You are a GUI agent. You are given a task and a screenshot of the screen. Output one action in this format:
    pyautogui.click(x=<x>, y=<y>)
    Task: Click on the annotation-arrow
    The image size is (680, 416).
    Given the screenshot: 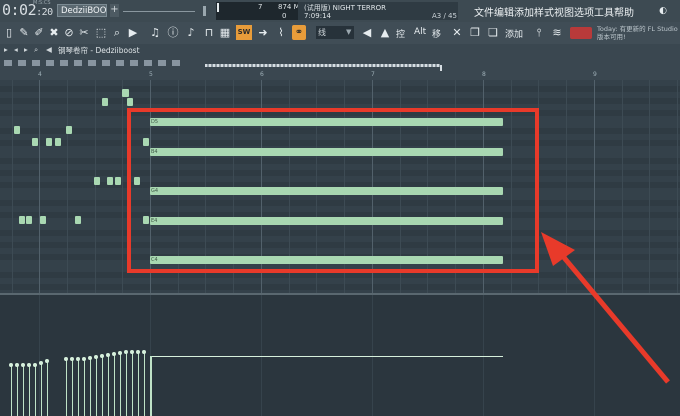 What is the action you would take?
    pyautogui.click(x=605, y=308)
    